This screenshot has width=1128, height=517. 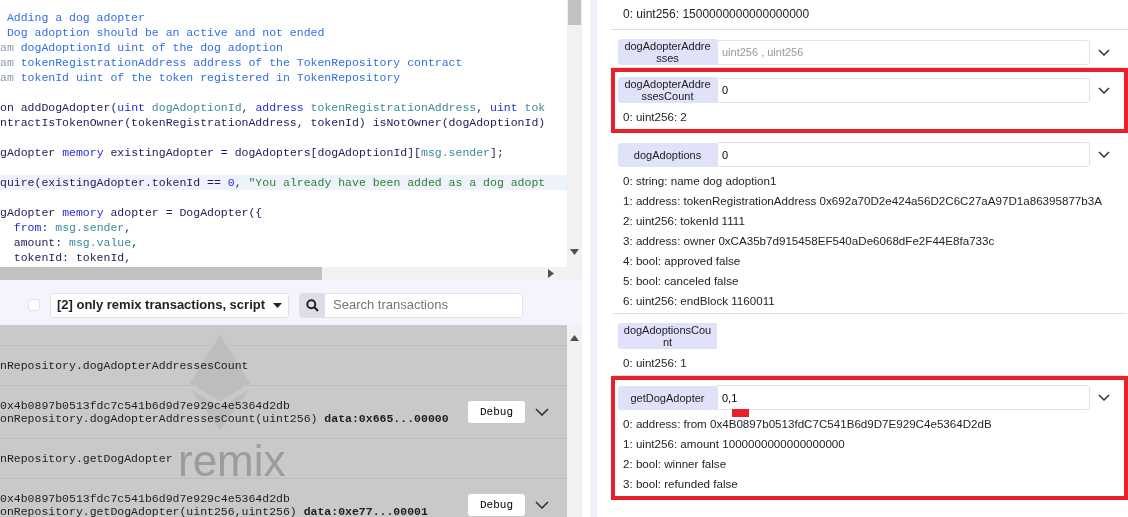 What do you see at coordinates (700, 181) in the screenshot?
I see `output-line: 0: string: name dog adoption1` at bounding box center [700, 181].